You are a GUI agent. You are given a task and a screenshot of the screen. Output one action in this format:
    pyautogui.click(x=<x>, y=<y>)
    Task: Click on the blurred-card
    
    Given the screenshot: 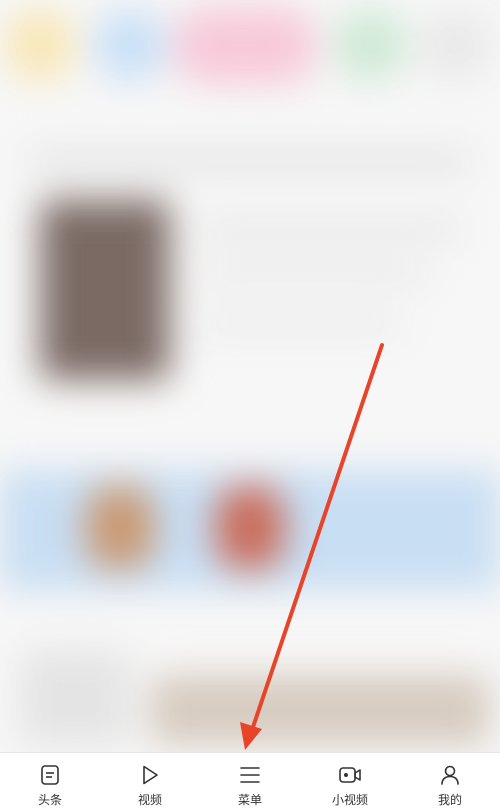 What is the action you would take?
    pyautogui.click(x=320, y=710)
    